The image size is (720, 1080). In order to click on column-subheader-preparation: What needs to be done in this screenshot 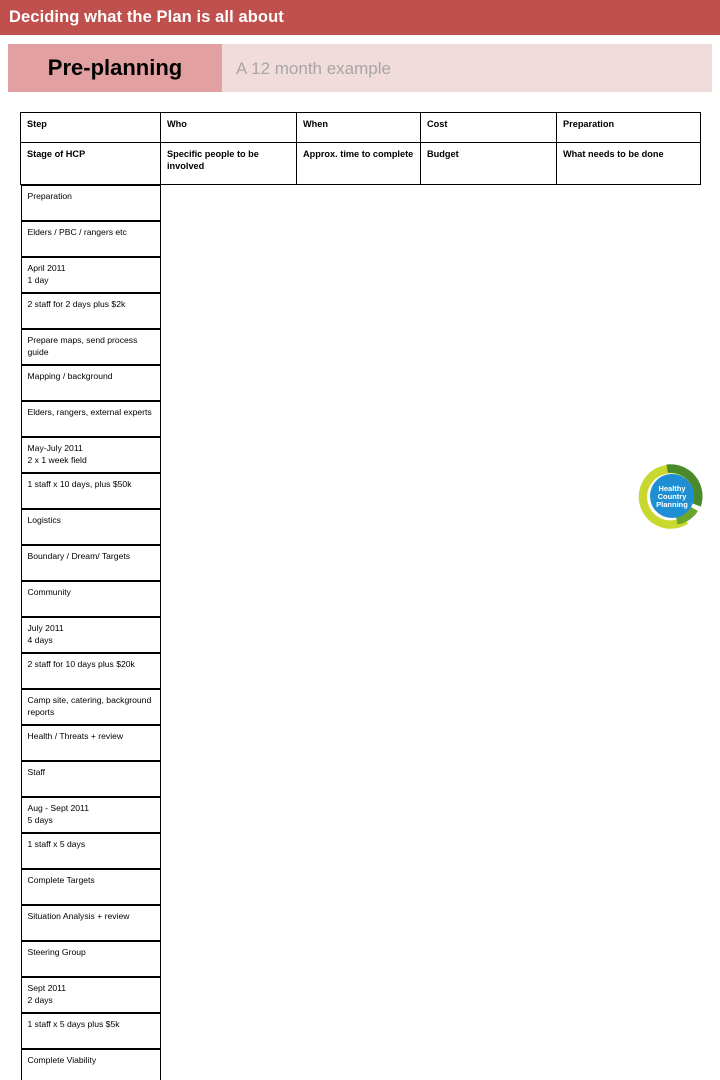, I will do `click(629, 164)`.